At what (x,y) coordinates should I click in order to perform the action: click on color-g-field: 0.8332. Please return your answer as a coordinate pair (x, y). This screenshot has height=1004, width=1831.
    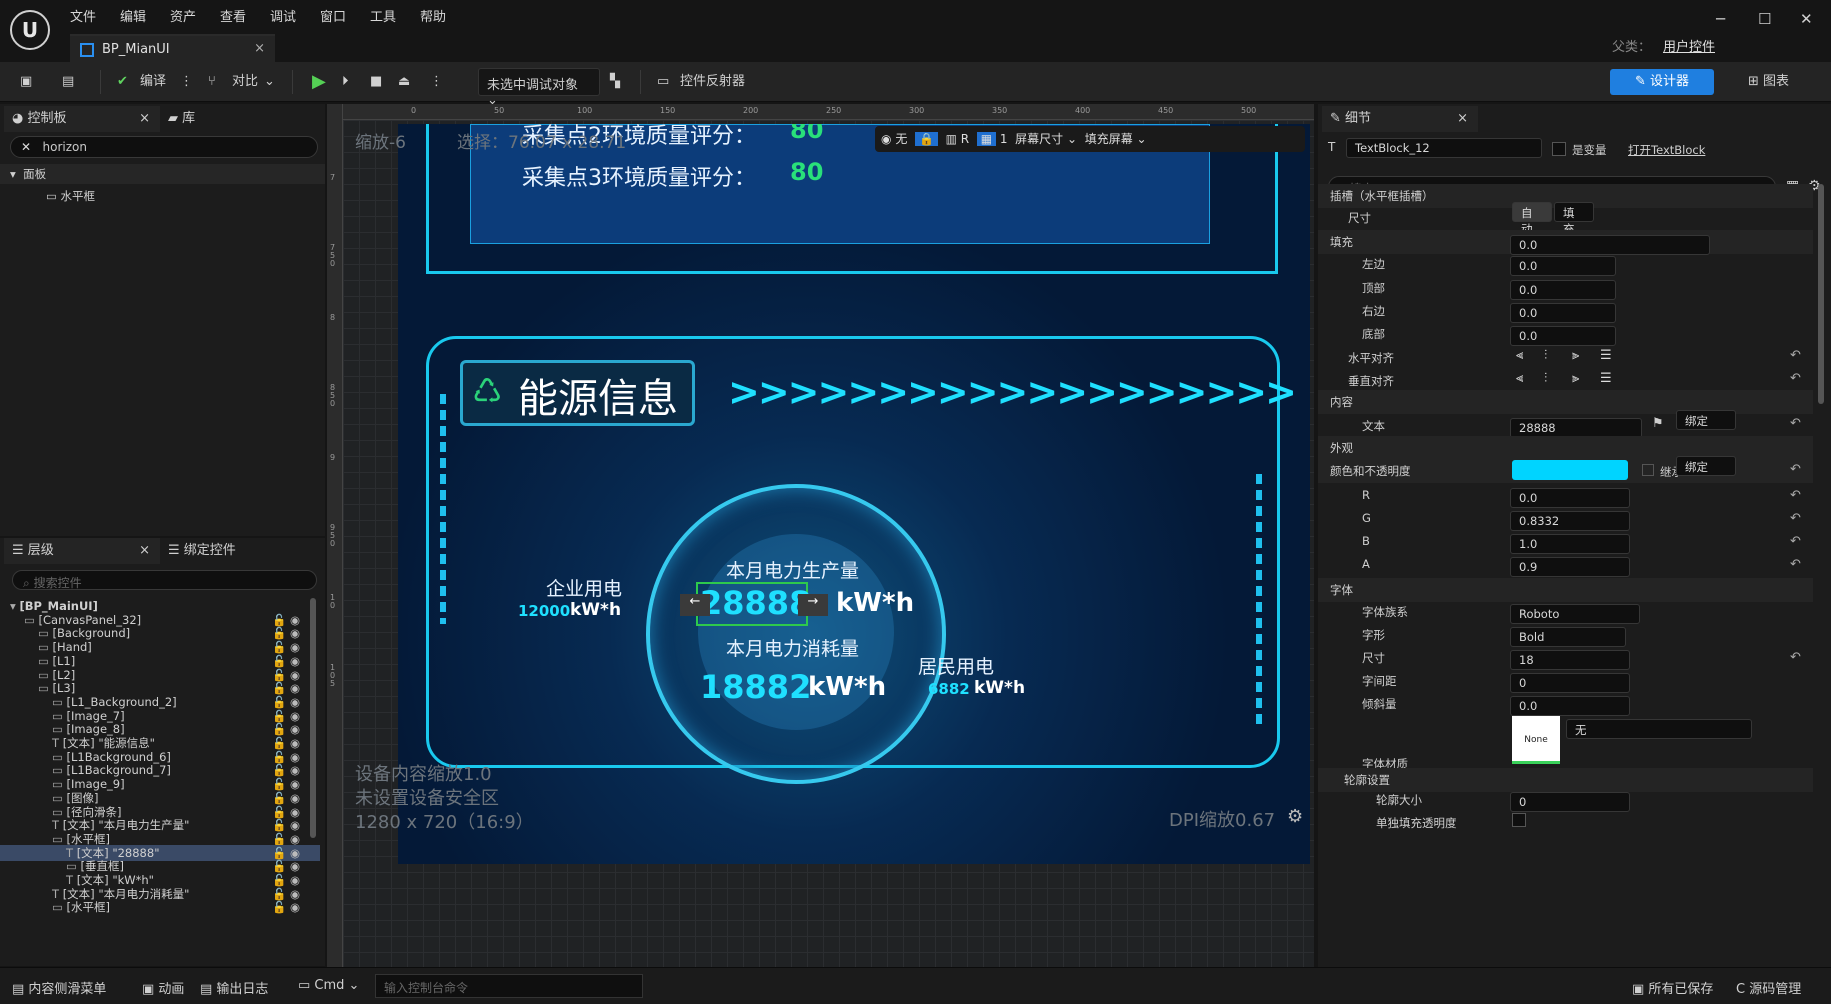
    Looking at the image, I should click on (1570, 521).